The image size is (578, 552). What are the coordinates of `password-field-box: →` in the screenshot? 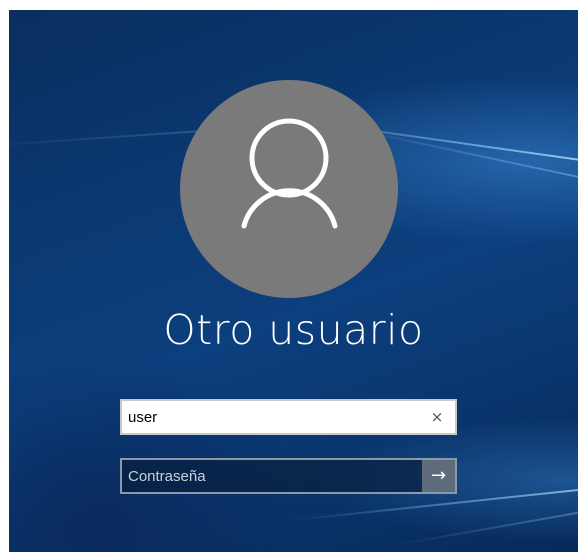 It's located at (288, 476).